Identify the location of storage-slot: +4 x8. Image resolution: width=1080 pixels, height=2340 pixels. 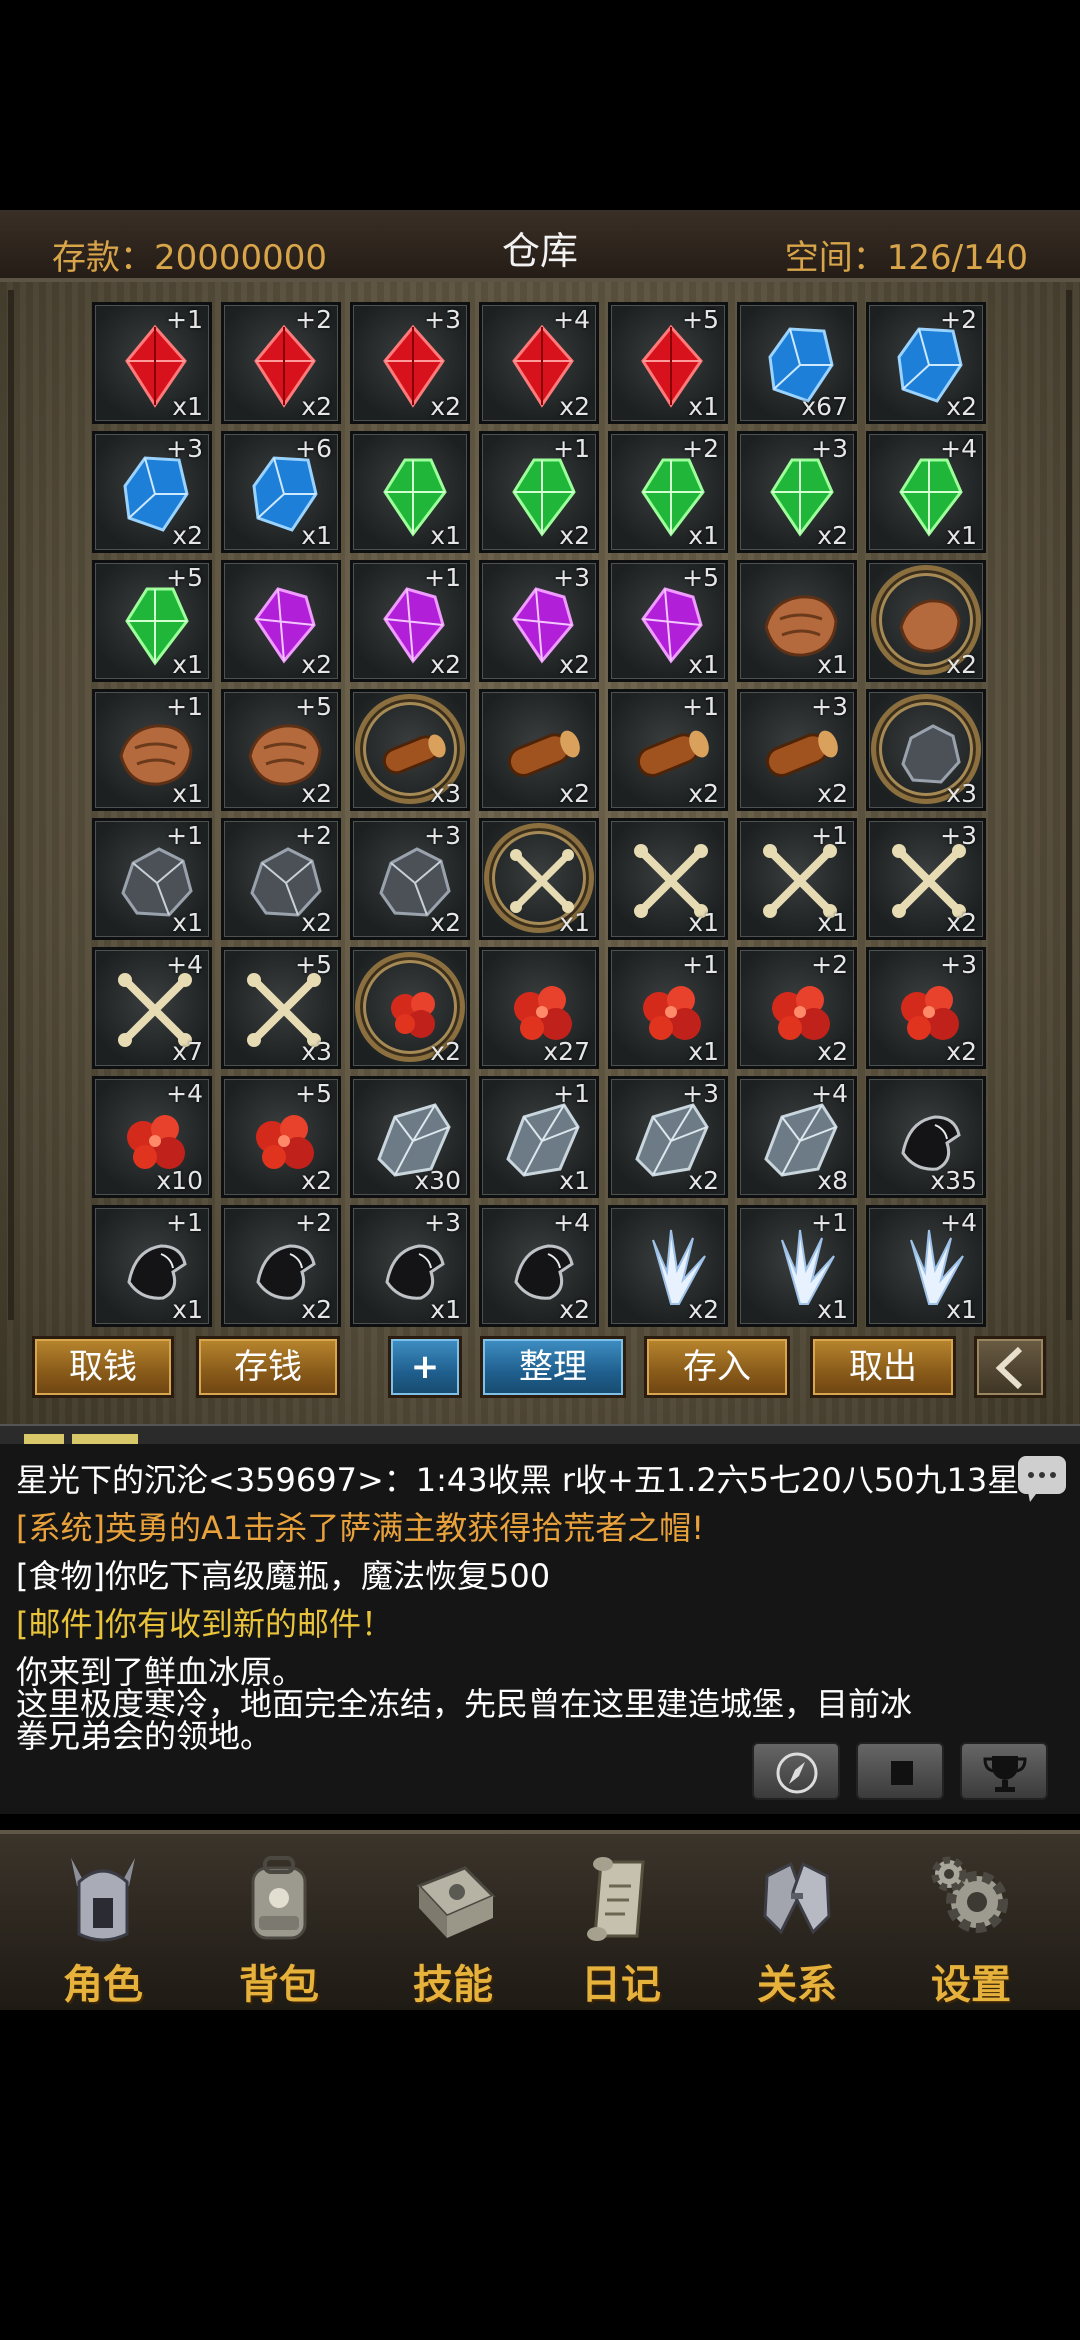
(797, 1137).